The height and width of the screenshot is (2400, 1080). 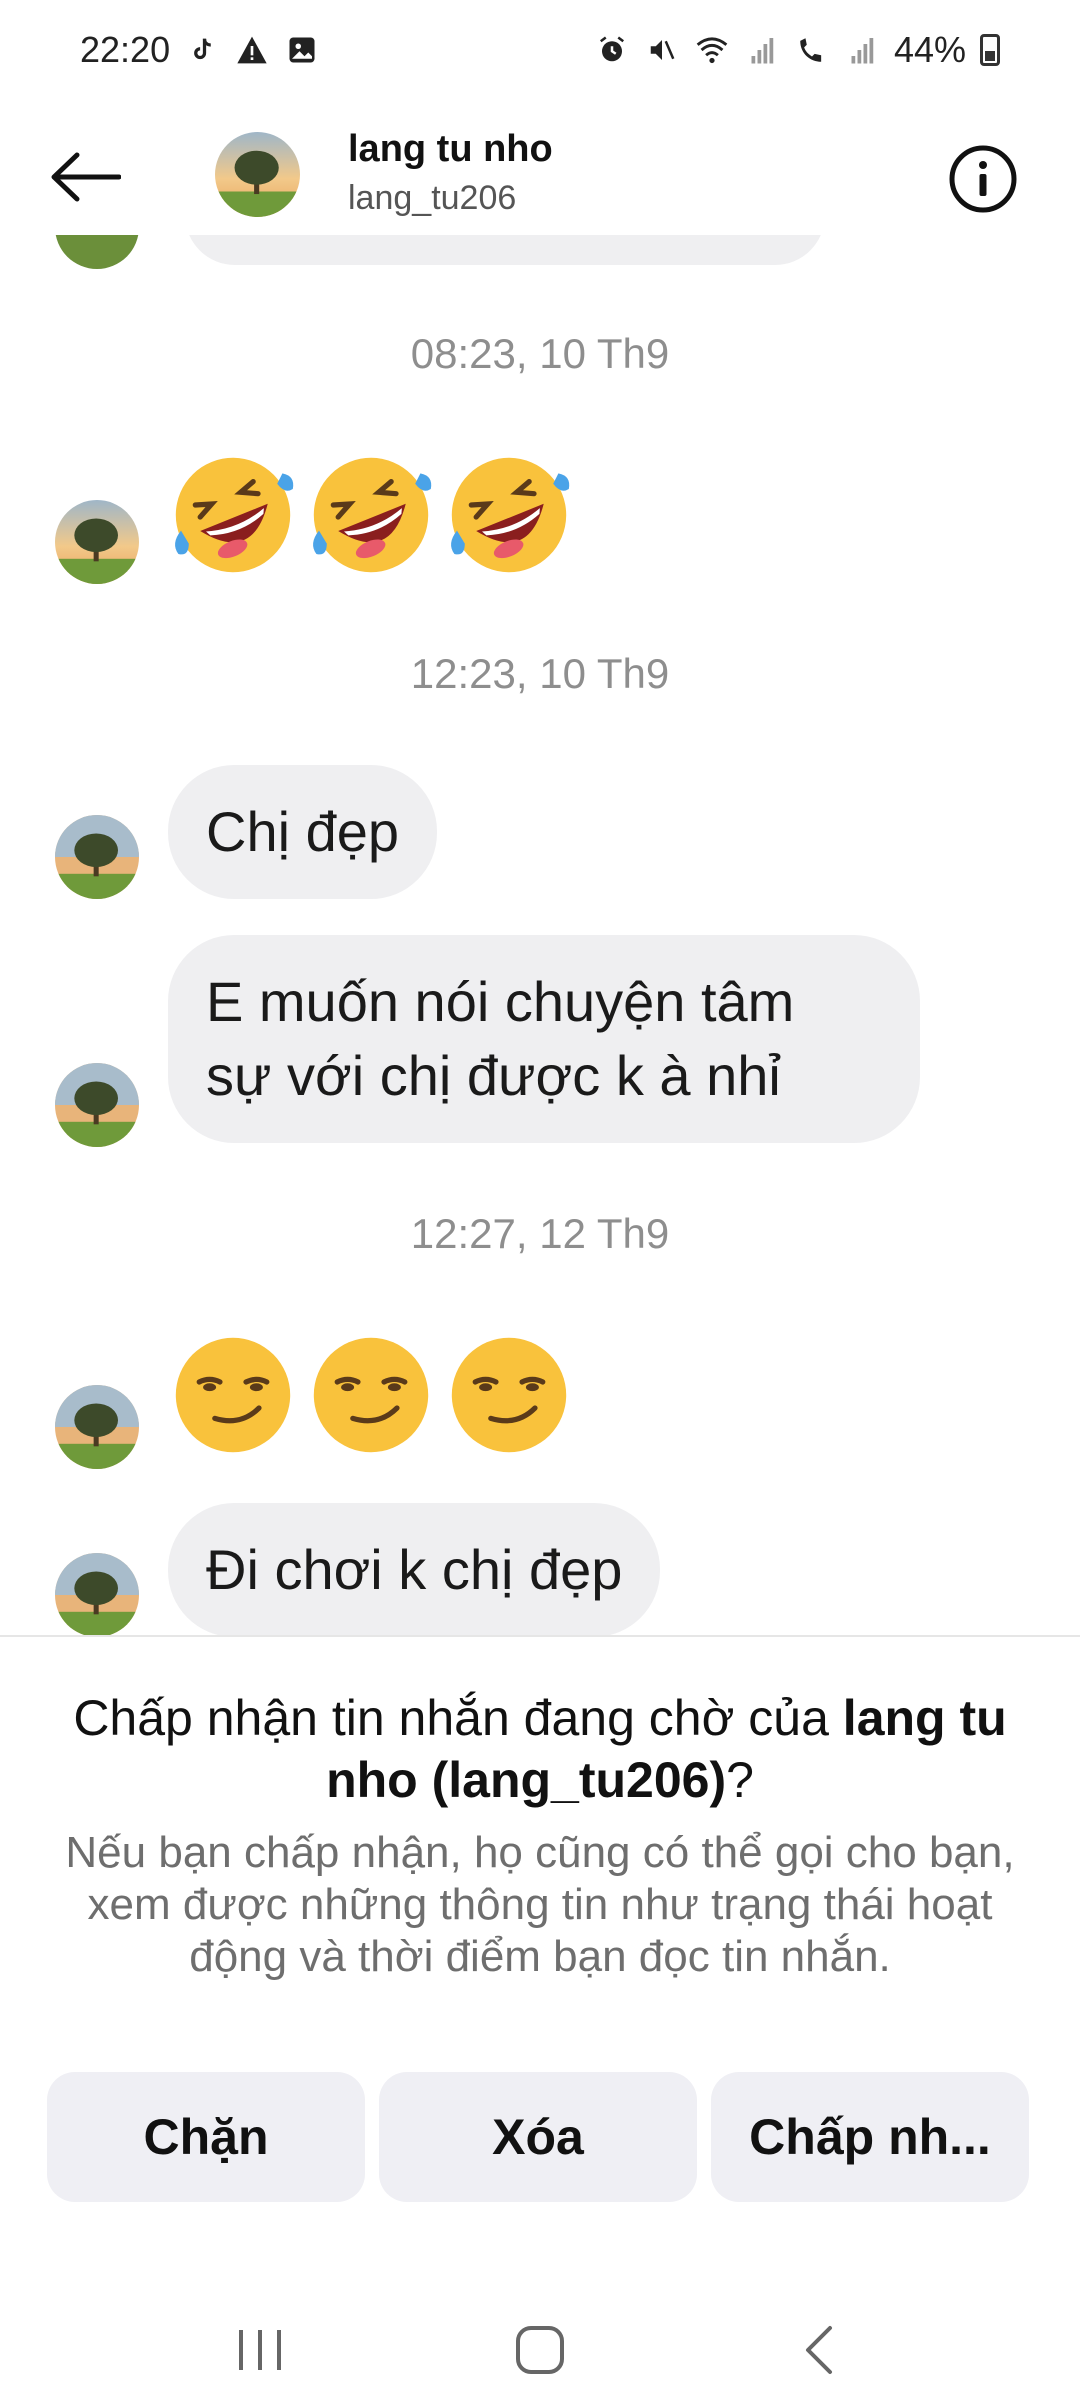 I want to click on message-text-line: E muốn nói chuyện tâm, so click(x=500, y=1001).